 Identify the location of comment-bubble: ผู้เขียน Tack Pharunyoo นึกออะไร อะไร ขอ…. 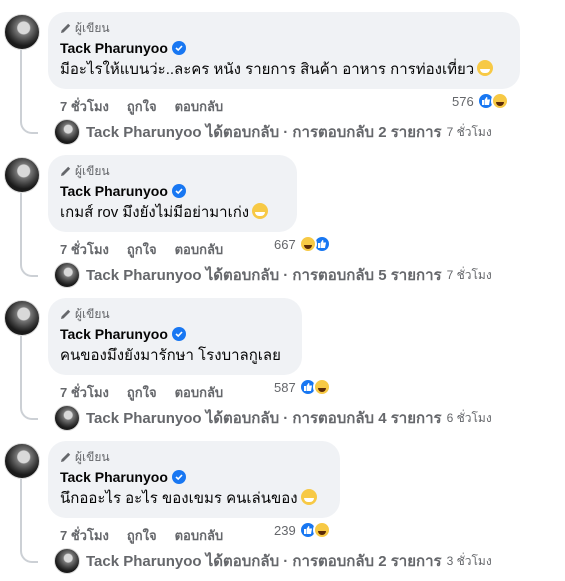
(194, 479).